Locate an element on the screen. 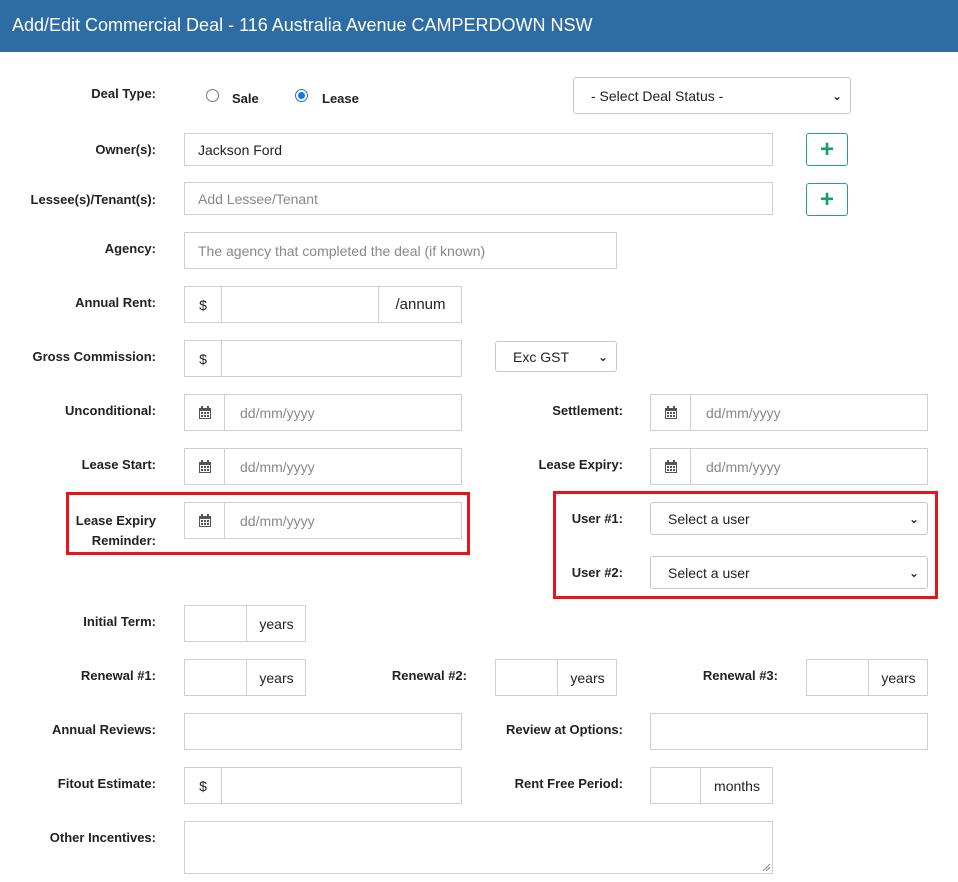 This screenshot has height=882, width=958. gross-commission-label: Gross Commission: is located at coordinates (94, 356).